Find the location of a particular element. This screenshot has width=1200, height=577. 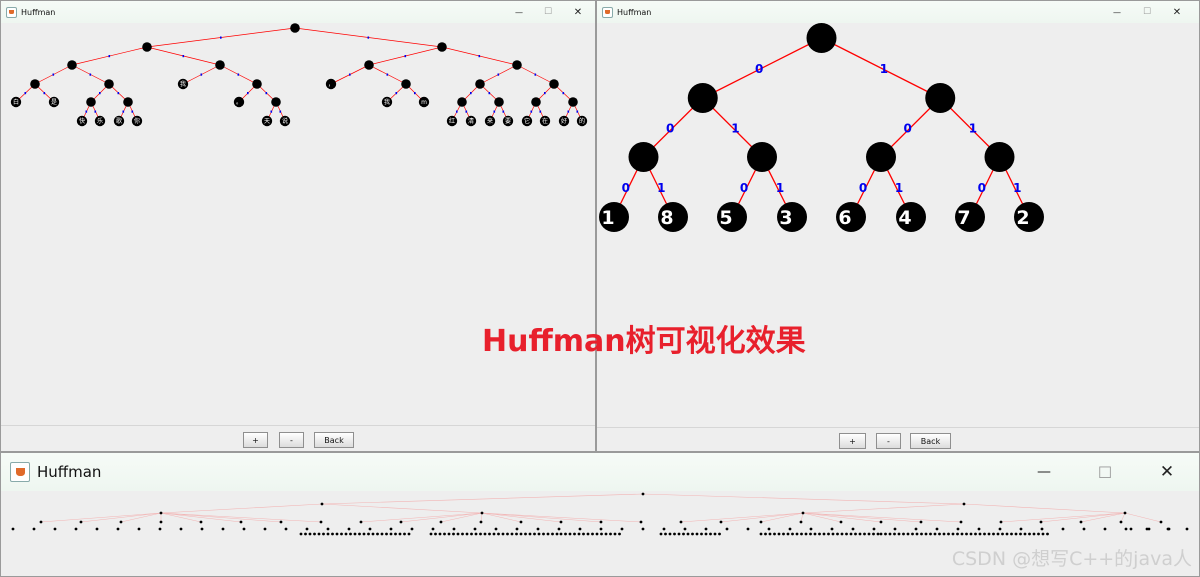

leaf-label: 乐 is located at coordinates (100, 121).